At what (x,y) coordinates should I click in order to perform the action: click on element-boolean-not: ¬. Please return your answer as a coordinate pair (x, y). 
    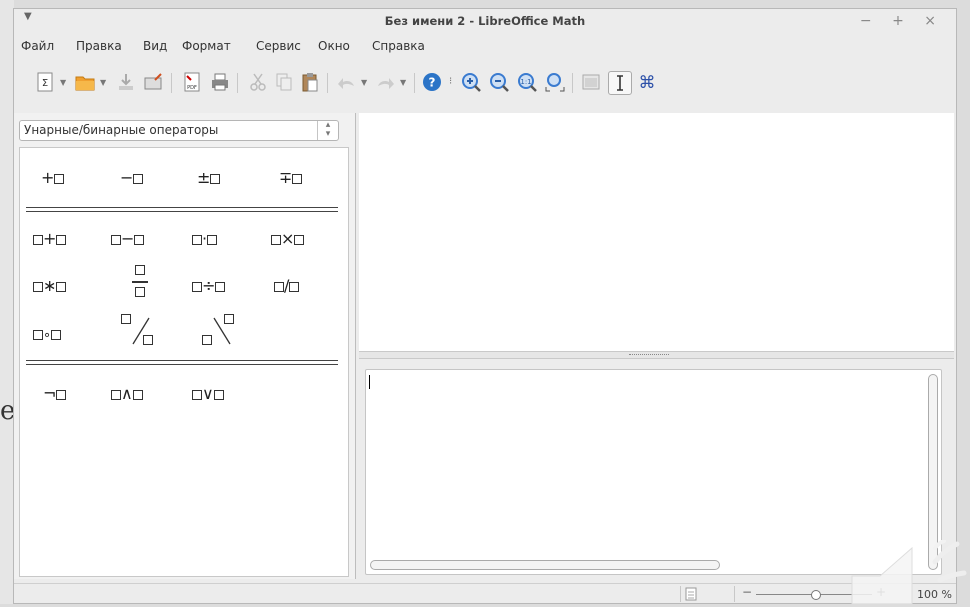
    Looking at the image, I should click on (55, 393).